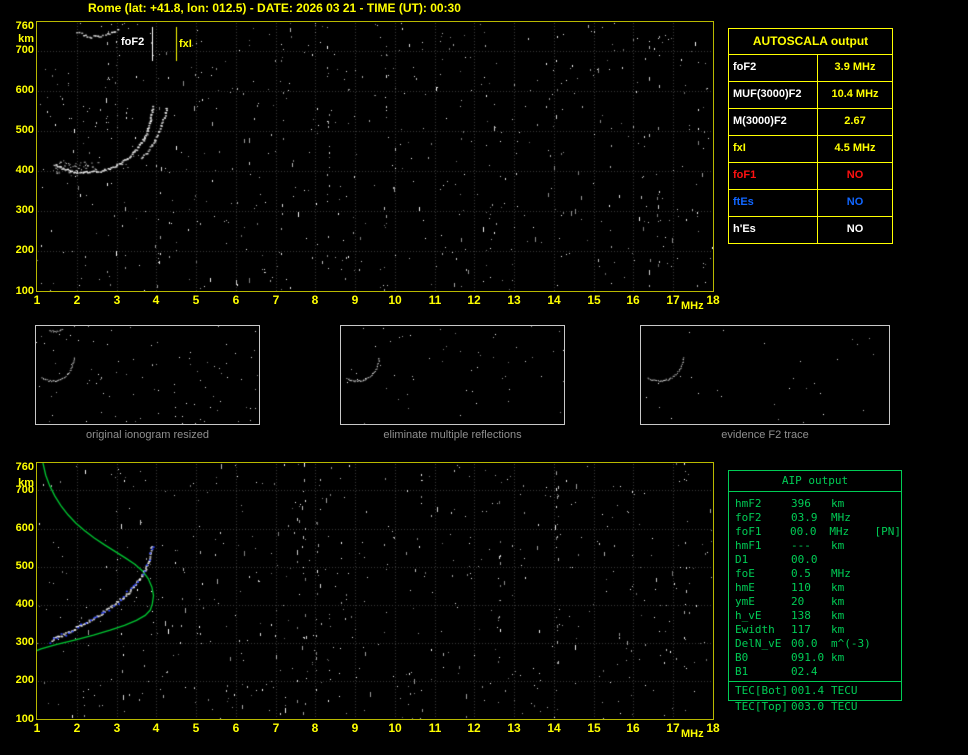 This screenshot has height=755, width=968. I want to click on thumb-caption-eliminate: eliminate multiple reflections, so click(452, 435).